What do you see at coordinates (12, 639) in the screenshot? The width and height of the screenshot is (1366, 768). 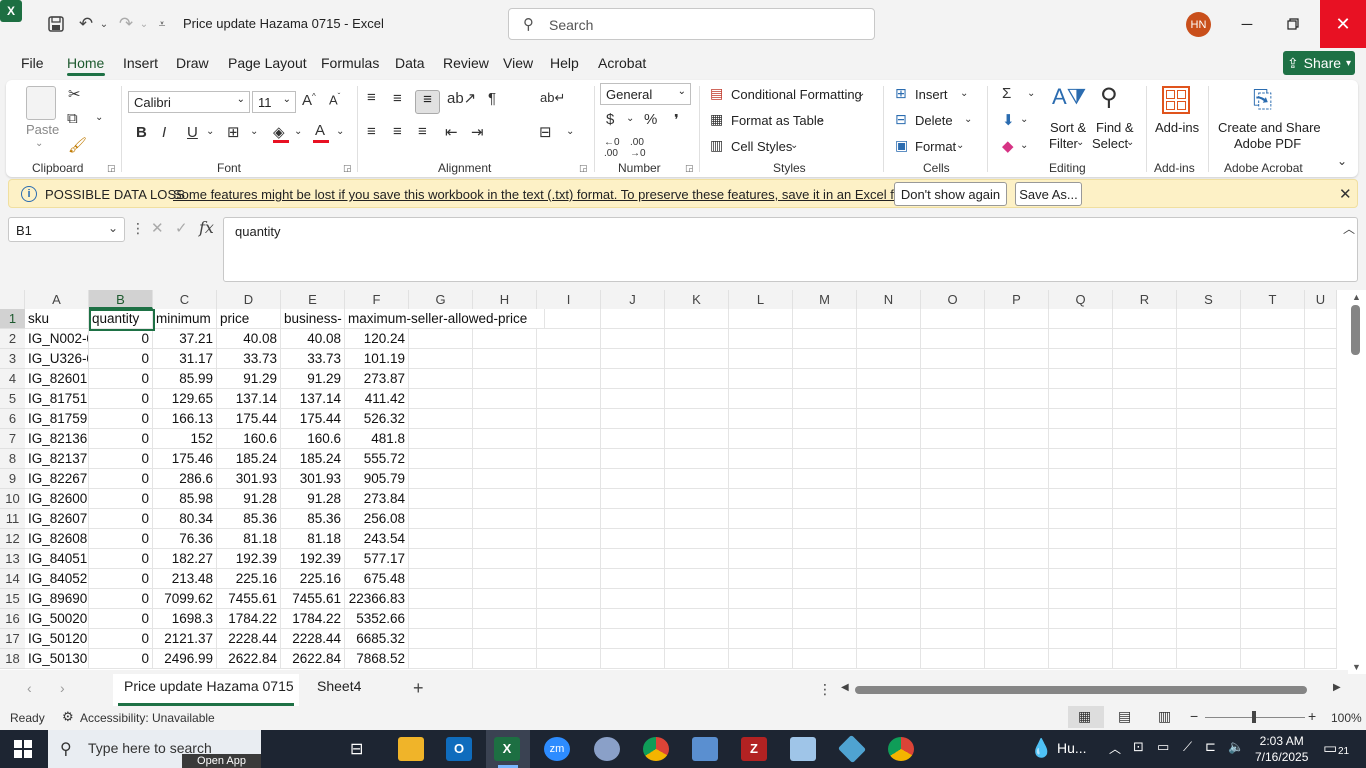 I see `row-header: 17` at bounding box center [12, 639].